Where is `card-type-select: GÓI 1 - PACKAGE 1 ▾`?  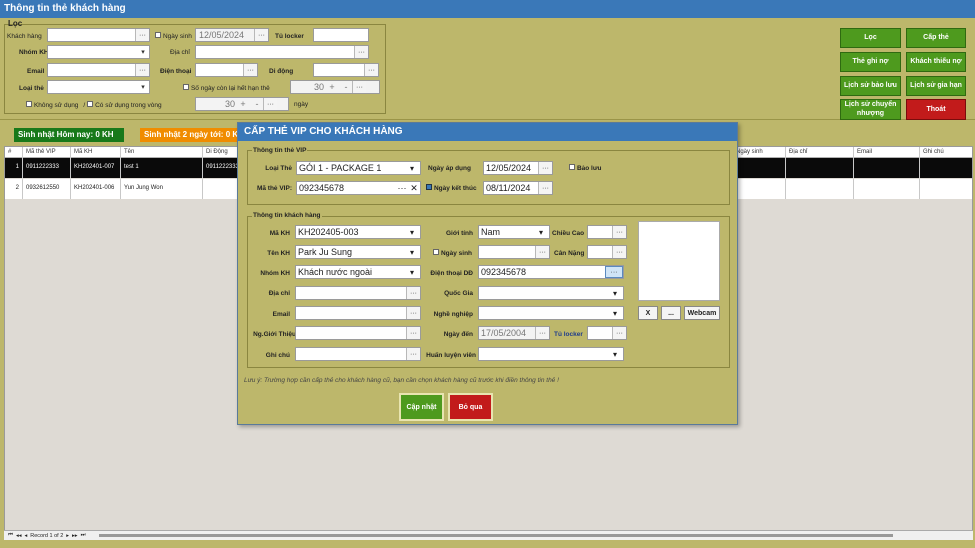 card-type-select: GÓI 1 - PACKAGE 1 ▾ is located at coordinates (358, 168).